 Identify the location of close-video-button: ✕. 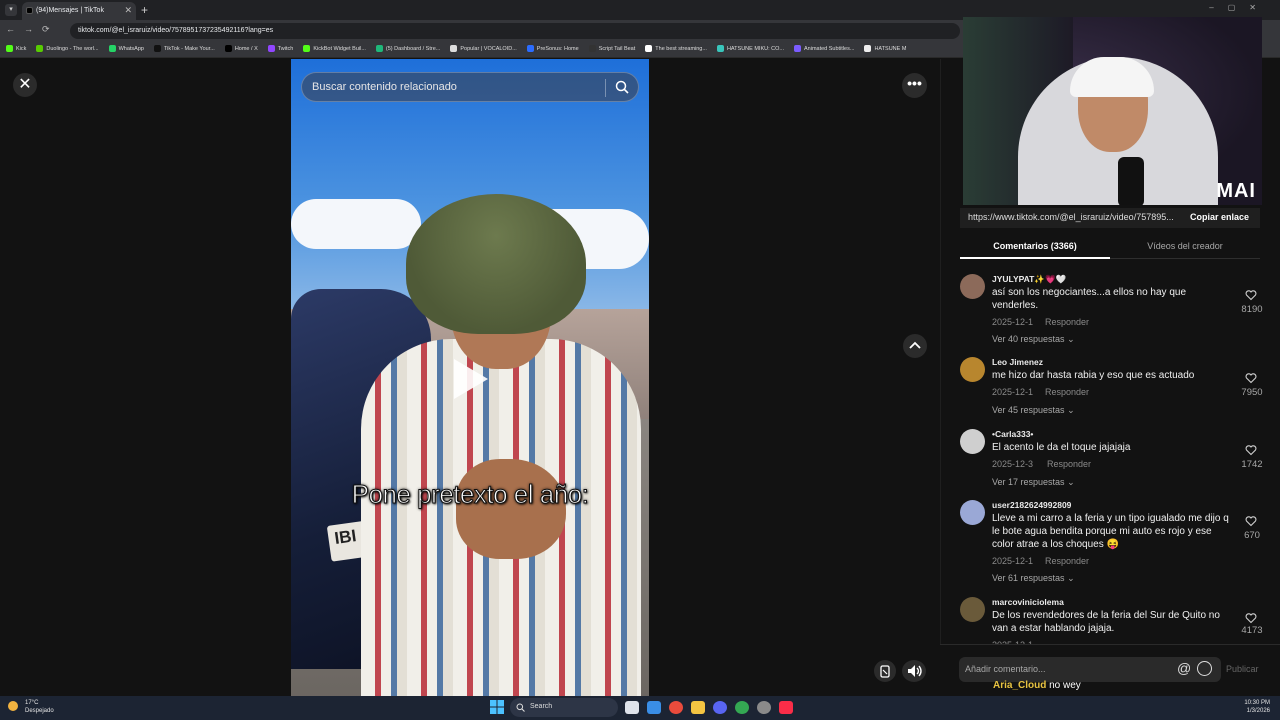
(25, 85).